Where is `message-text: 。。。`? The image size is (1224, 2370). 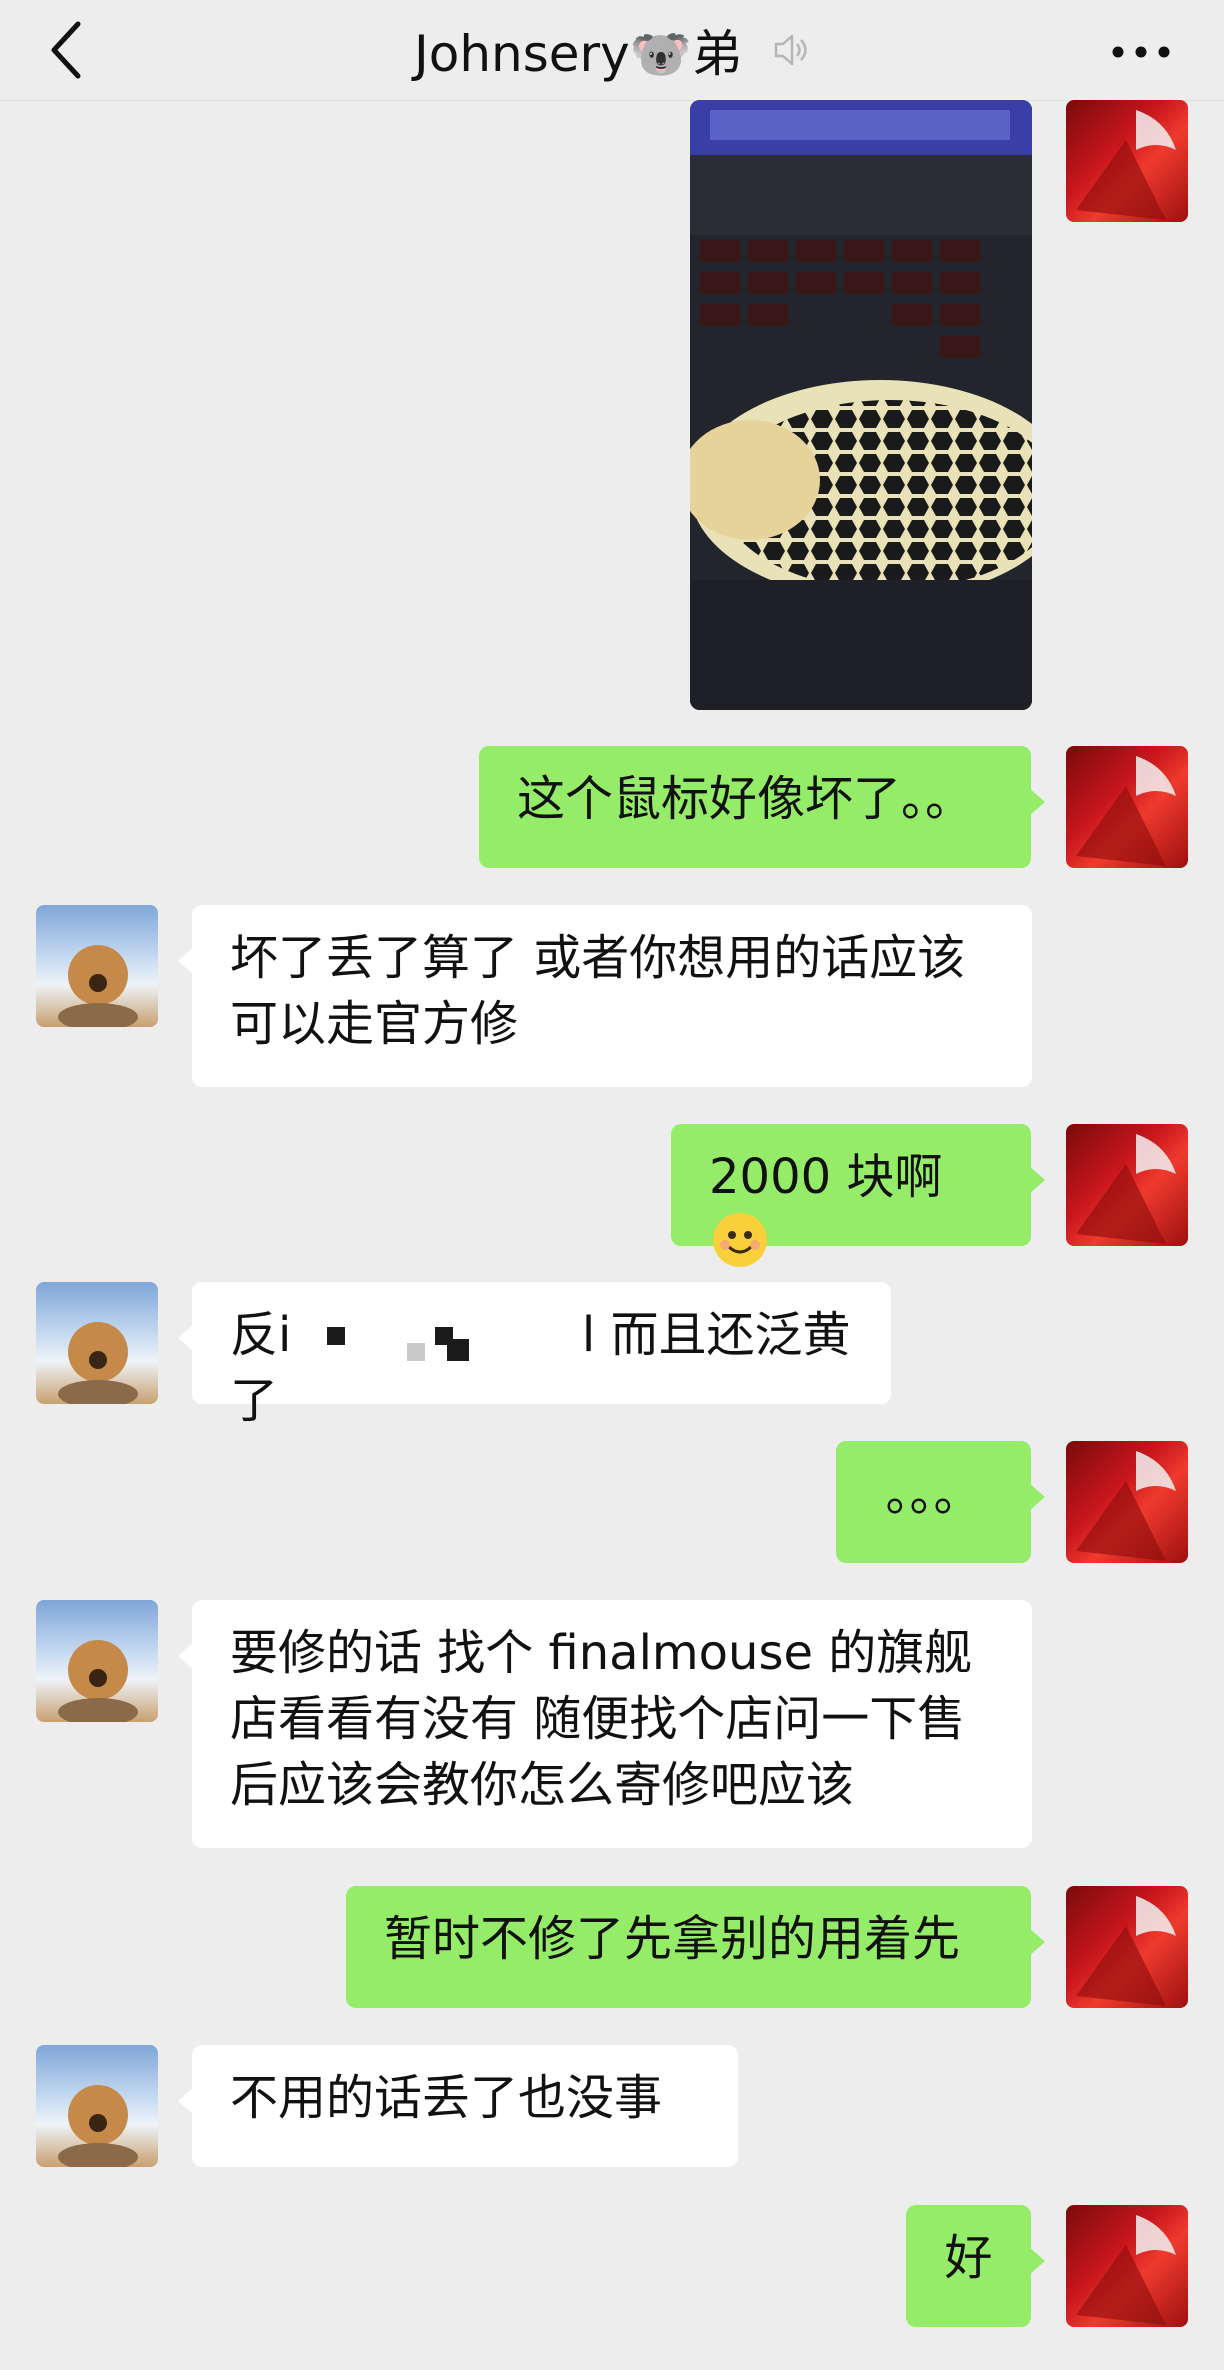 message-text: 。。。 is located at coordinates (933, 1494).